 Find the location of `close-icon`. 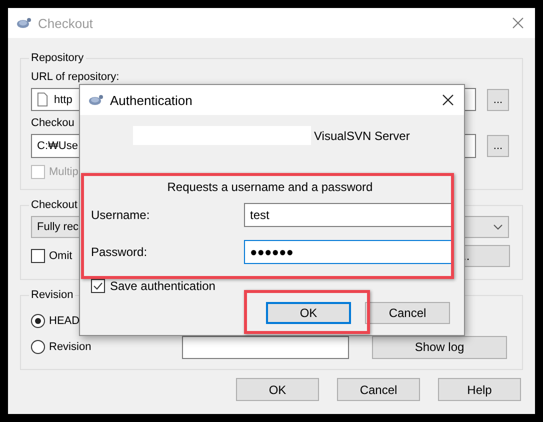

close-icon is located at coordinates (448, 100).